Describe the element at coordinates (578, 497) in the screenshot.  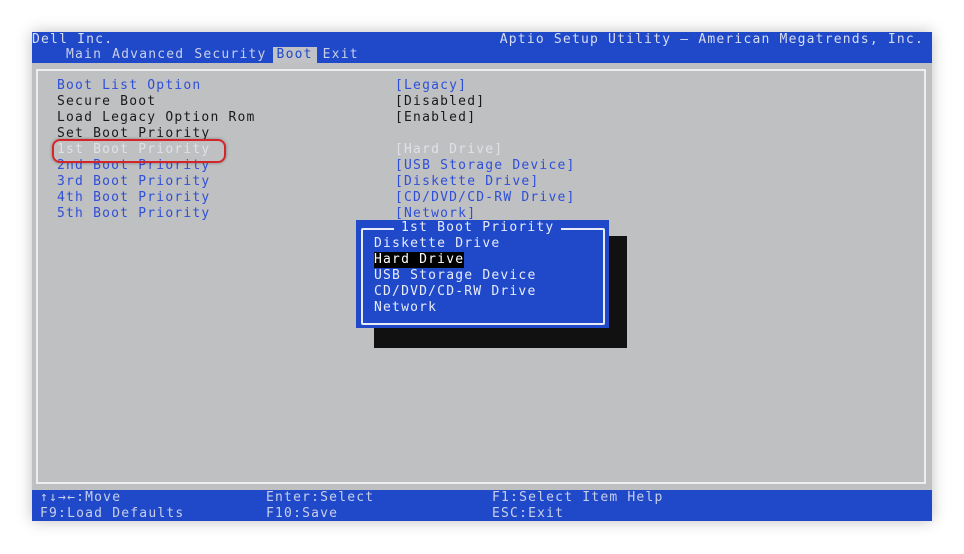
I see `hint-item-help: F1:Select Item Help` at that location.